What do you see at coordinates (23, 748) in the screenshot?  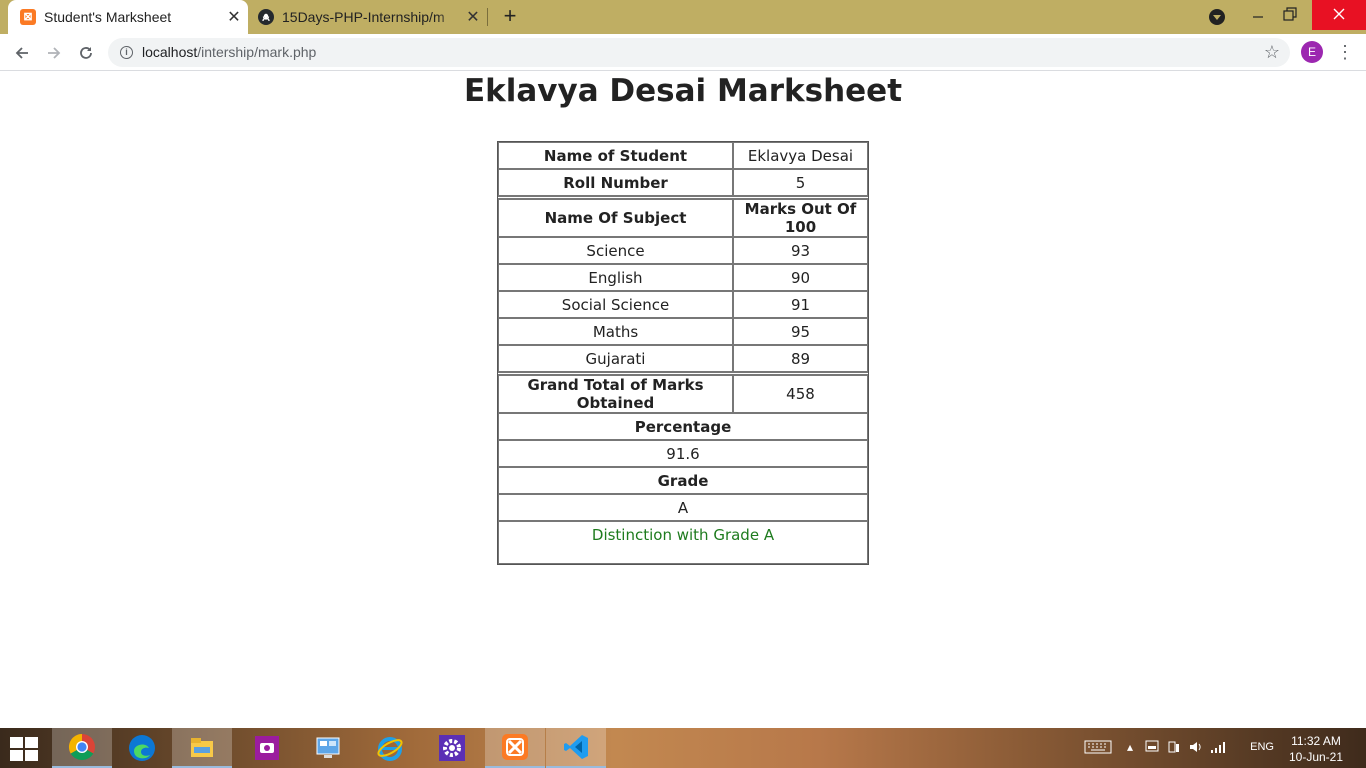 I see `windows-start-icon` at bounding box center [23, 748].